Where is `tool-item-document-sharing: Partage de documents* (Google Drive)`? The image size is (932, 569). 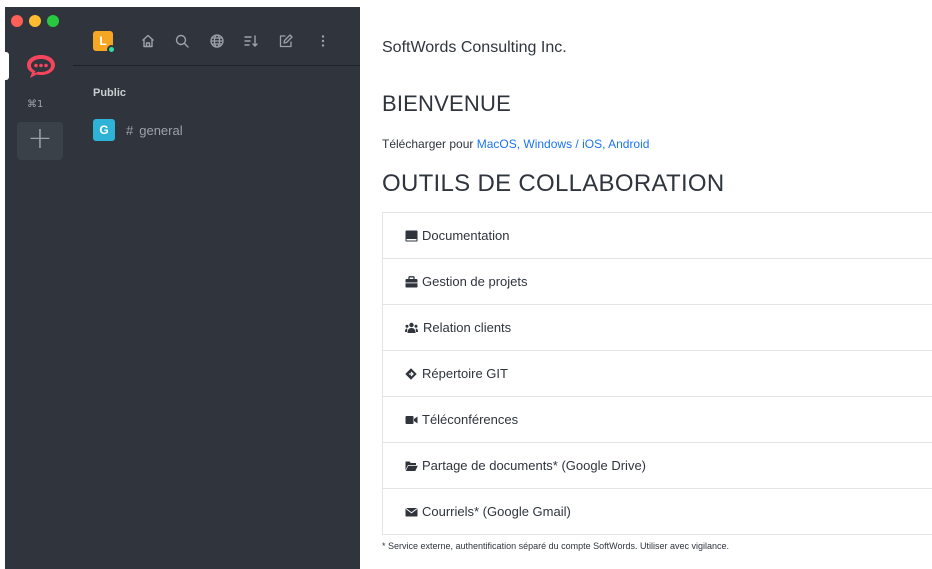
tool-item-document-sharing: Partage de documents* (Google Drive) is located at coordinates (657, 466).